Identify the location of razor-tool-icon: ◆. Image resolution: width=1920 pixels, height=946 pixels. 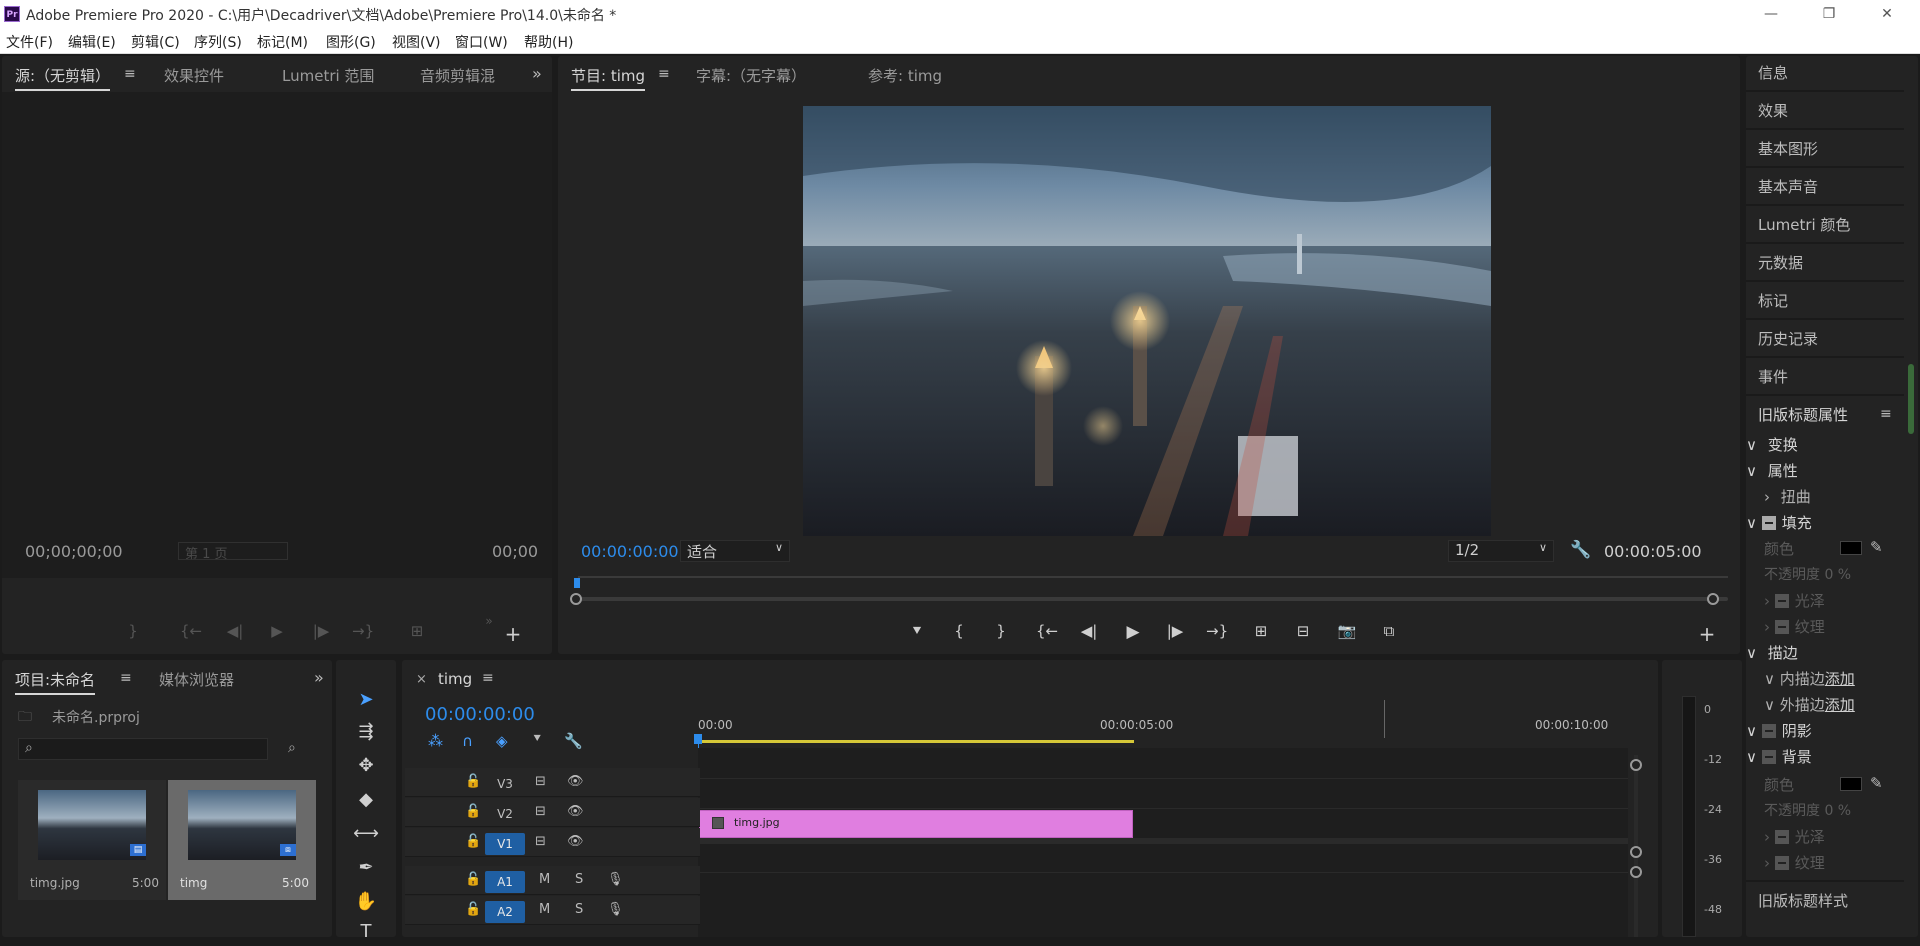
(366, 800).